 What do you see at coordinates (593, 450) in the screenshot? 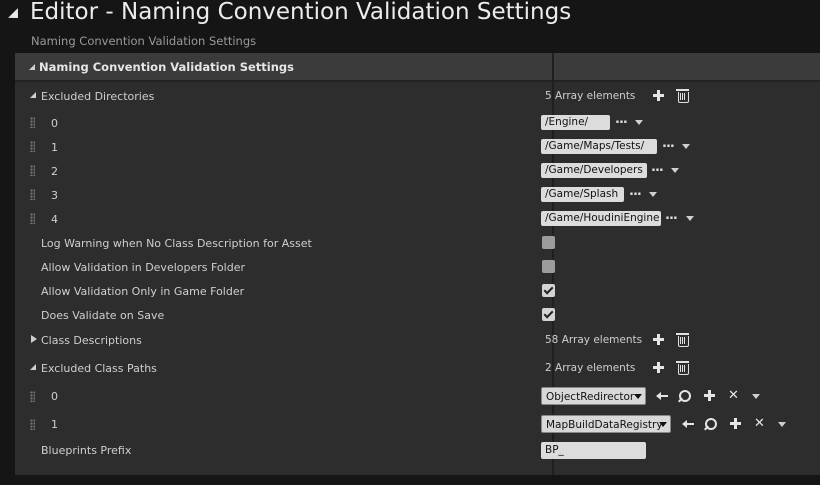
I see `blueprints-prefix-input: BP_` at bounding box center [593, 450].